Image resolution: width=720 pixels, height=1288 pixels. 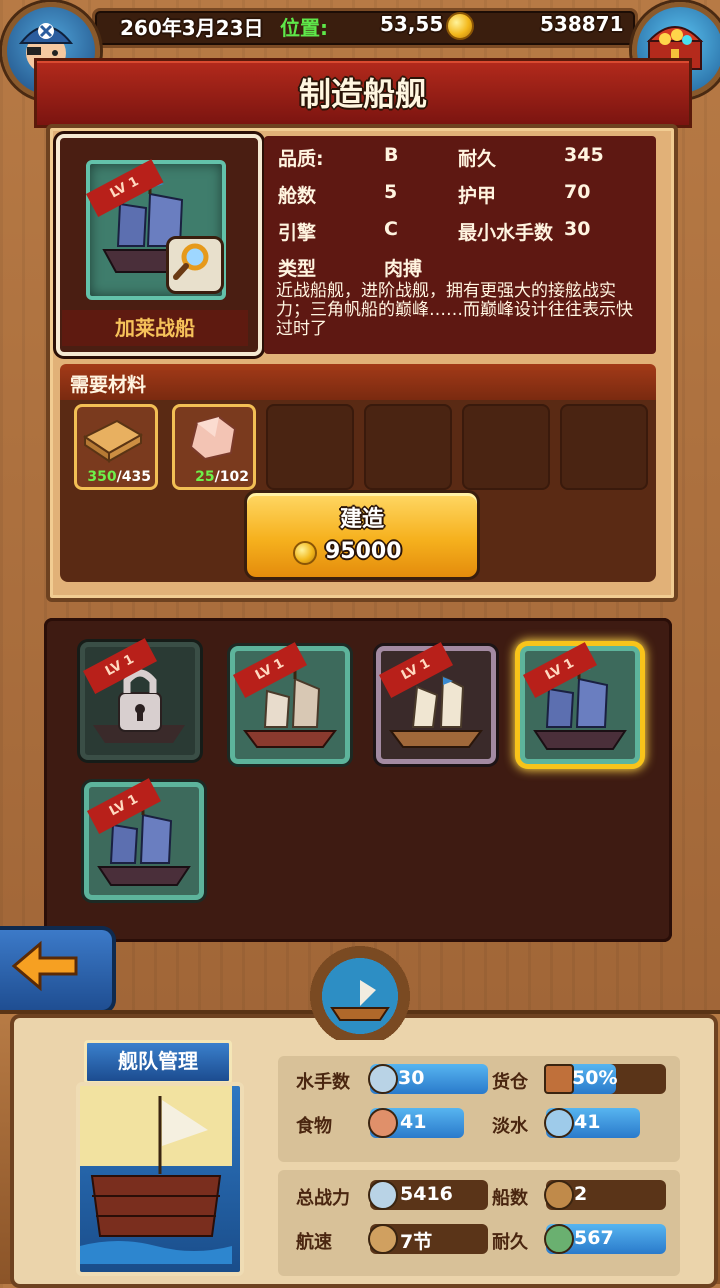 What do you see at coordinates (323, 1198) in the screenshot?
I see `fleet-power-label: 总战力` at bounding box center [323, 1198].